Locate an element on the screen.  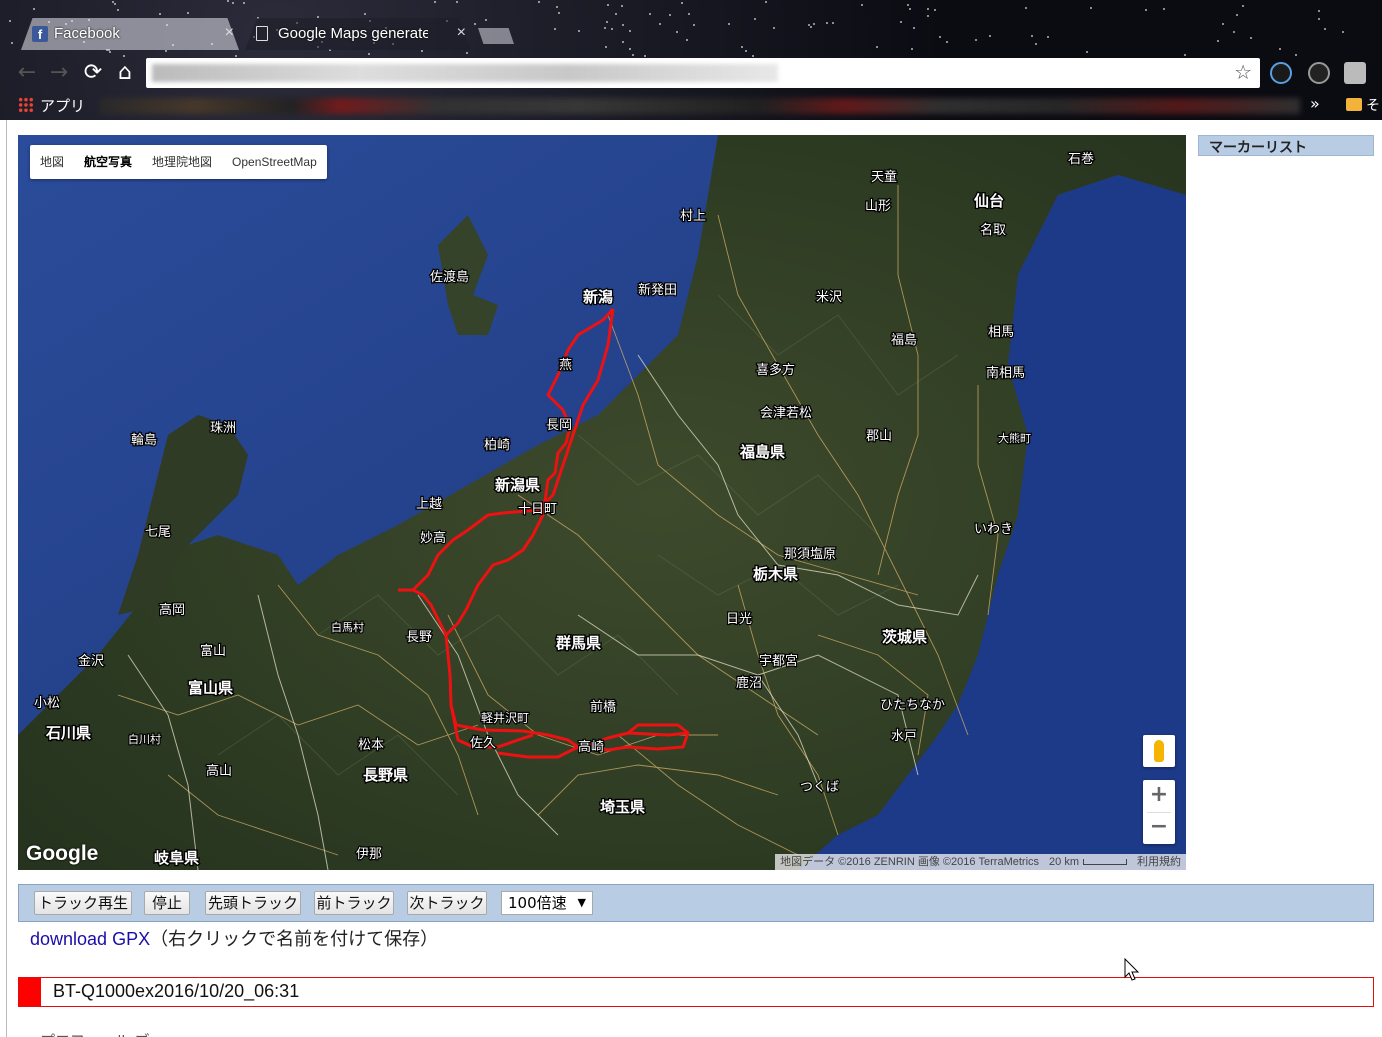
svg-text: 小松 is located at coordinates (47, 703).